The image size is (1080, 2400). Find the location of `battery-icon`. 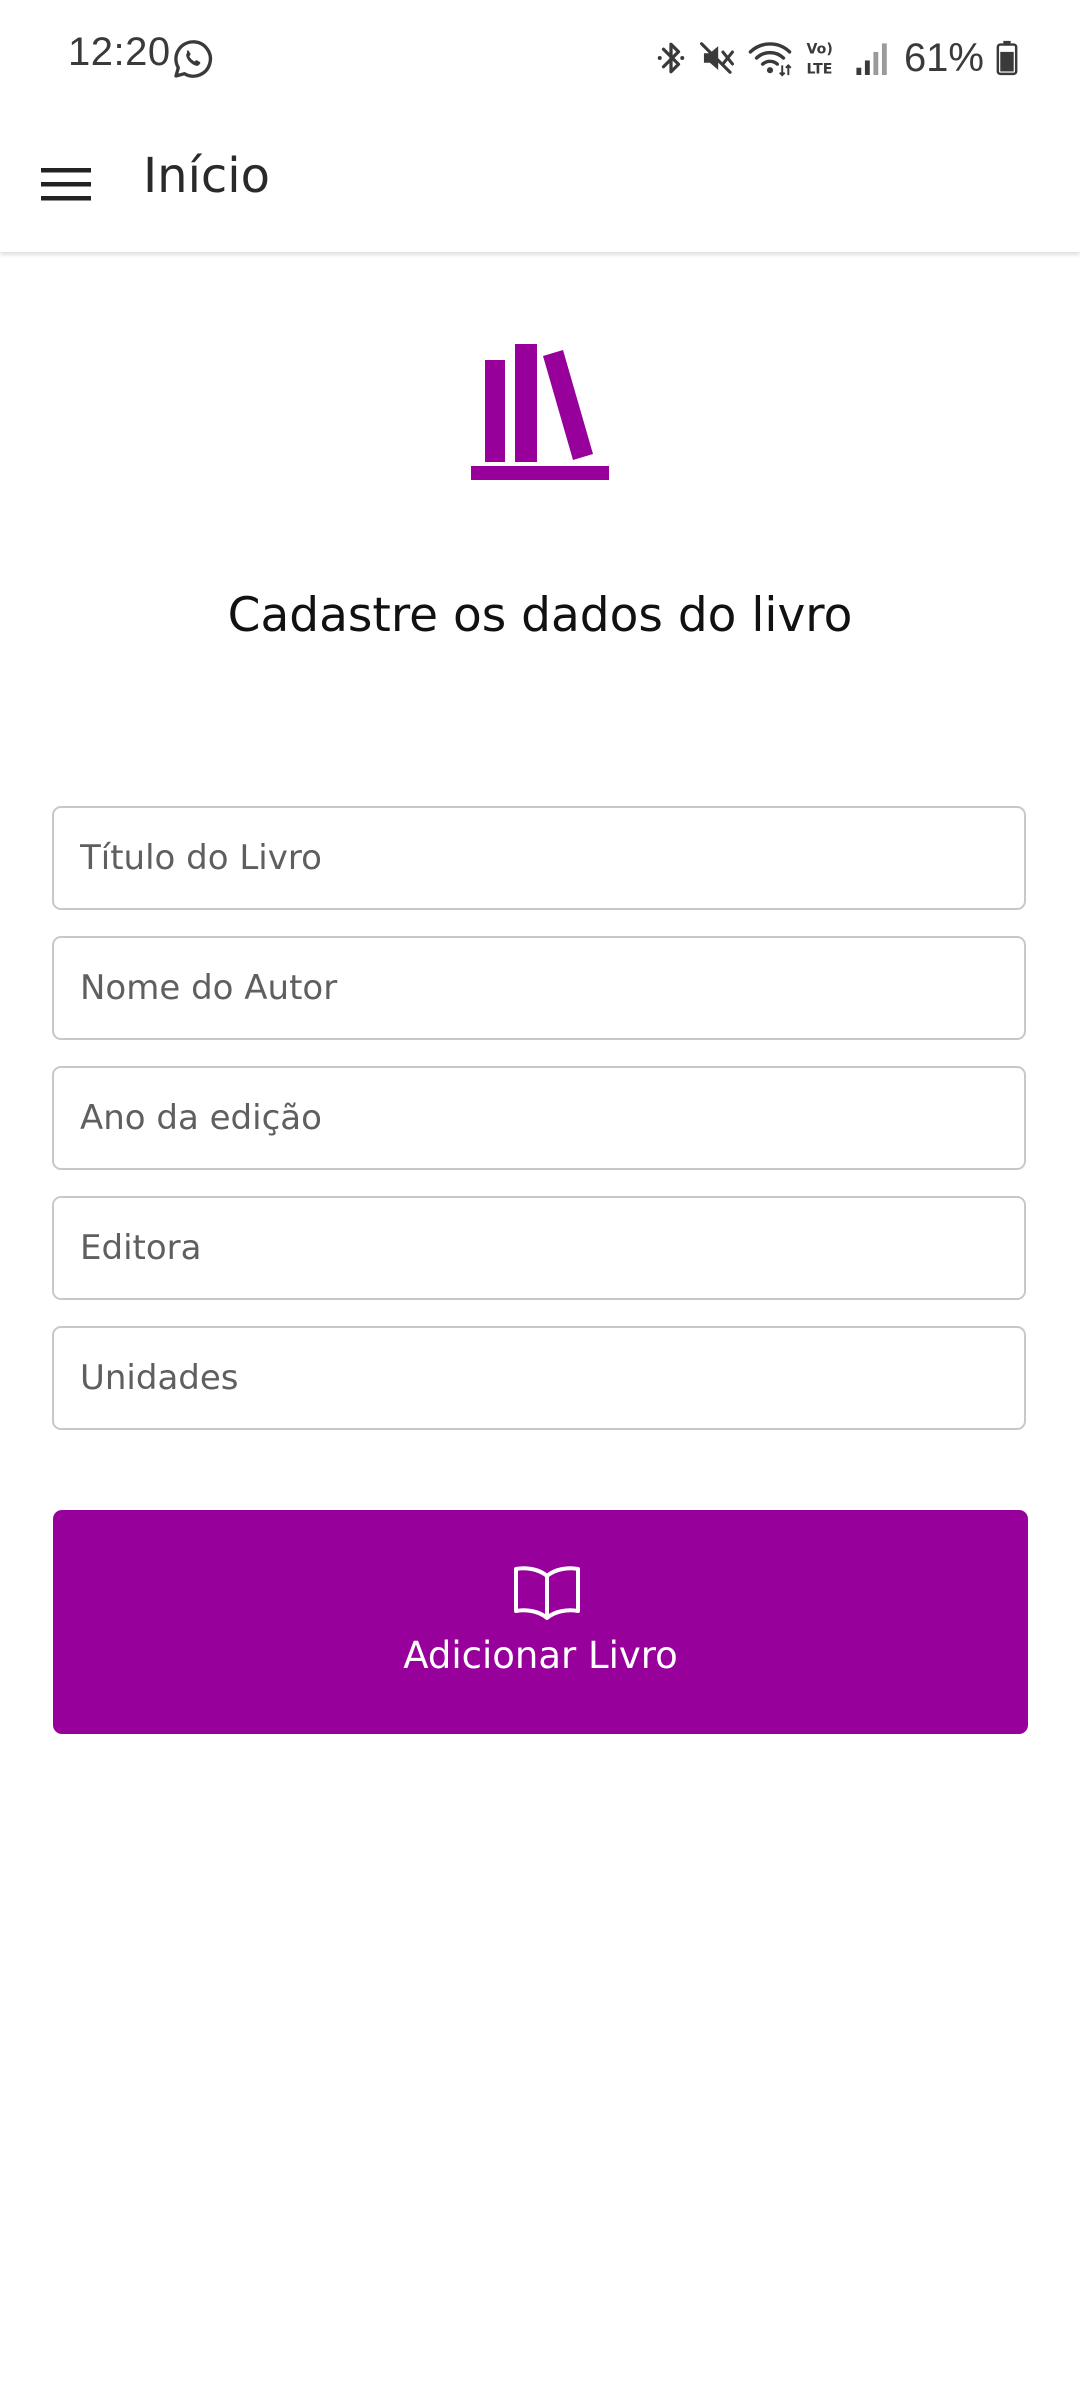

battery-icon is located at coordinates (1007, 58).